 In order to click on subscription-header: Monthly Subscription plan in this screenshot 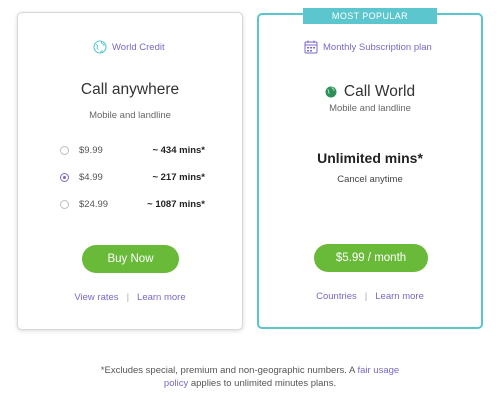, I will do `click(368, 47)`.